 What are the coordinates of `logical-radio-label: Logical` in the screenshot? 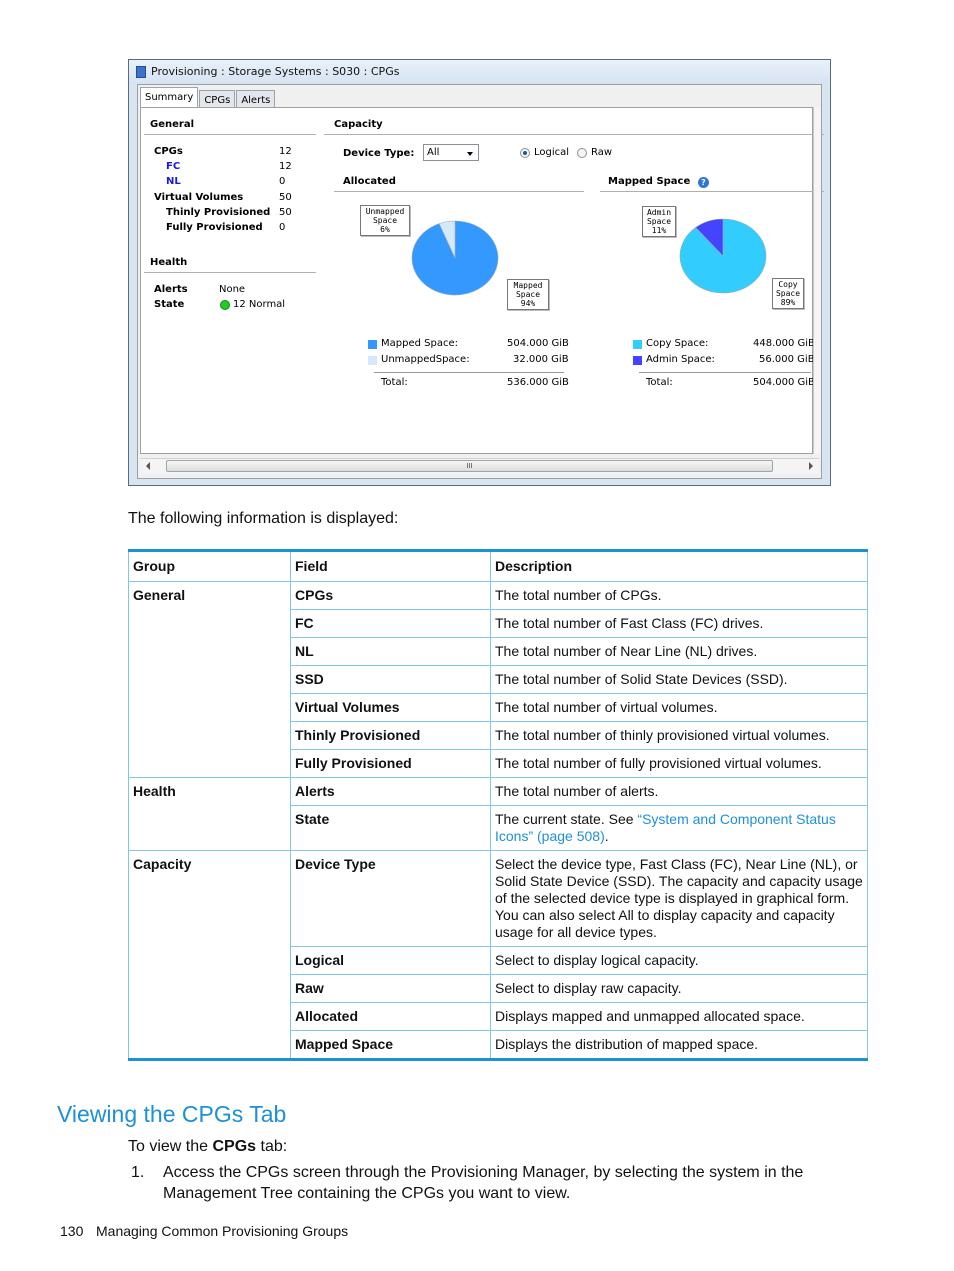 It's located at (551, 152).